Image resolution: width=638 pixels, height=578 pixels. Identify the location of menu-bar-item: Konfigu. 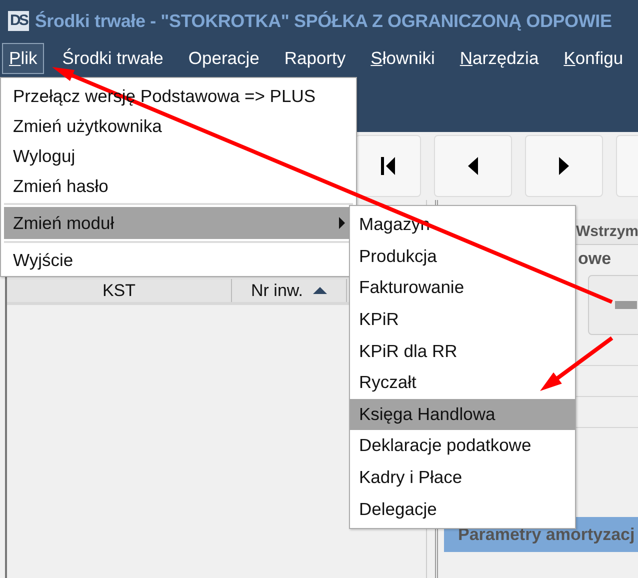
(593, 58).